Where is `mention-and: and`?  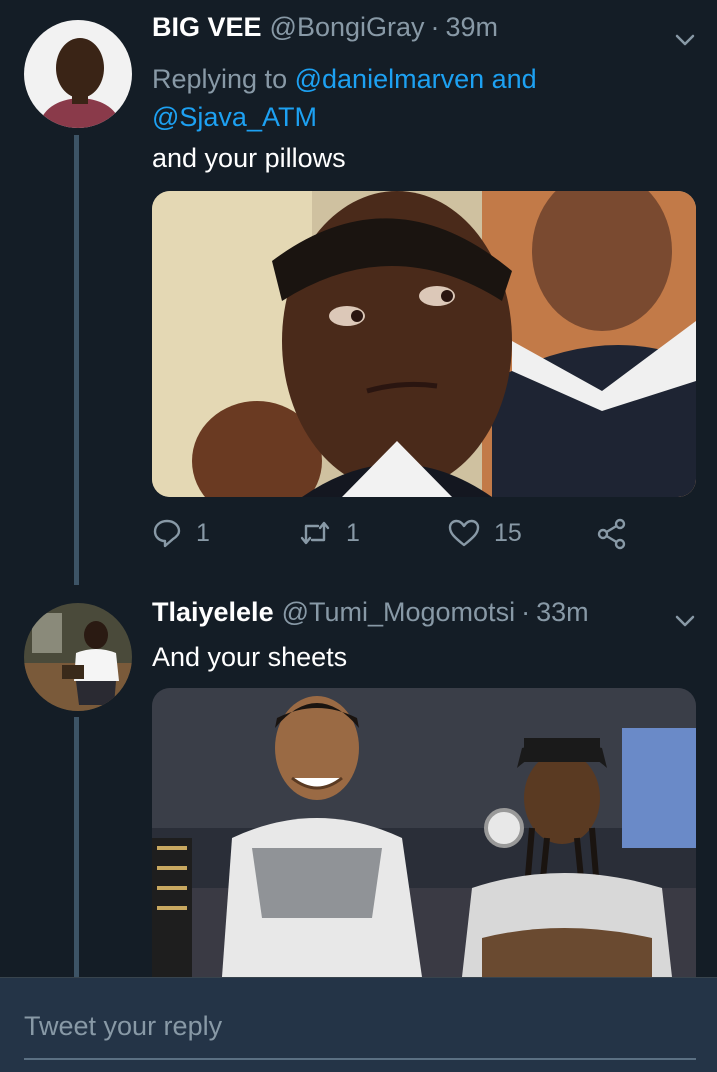
mention-and: and is located at coordinates (514, 79).